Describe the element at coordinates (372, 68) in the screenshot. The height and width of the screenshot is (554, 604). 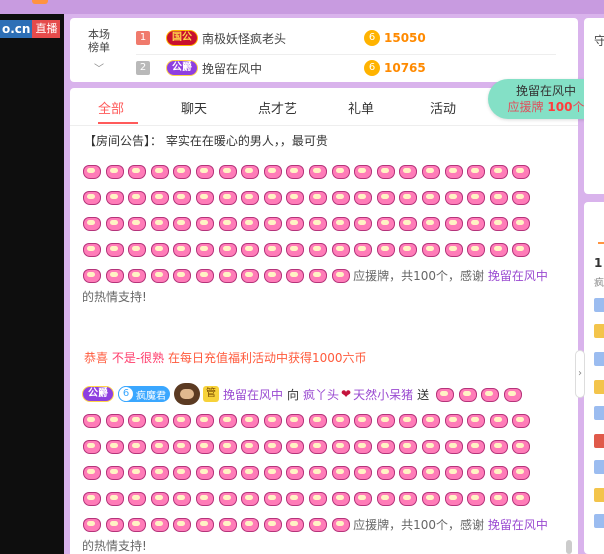
I see `coin-icon: 6` at that location.